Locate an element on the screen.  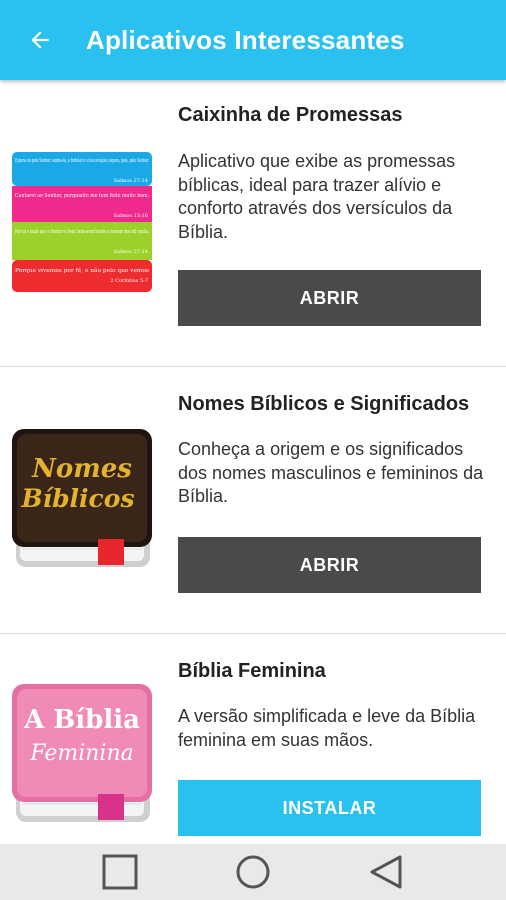
system-nav-bar is located at coordinates (253, 872).